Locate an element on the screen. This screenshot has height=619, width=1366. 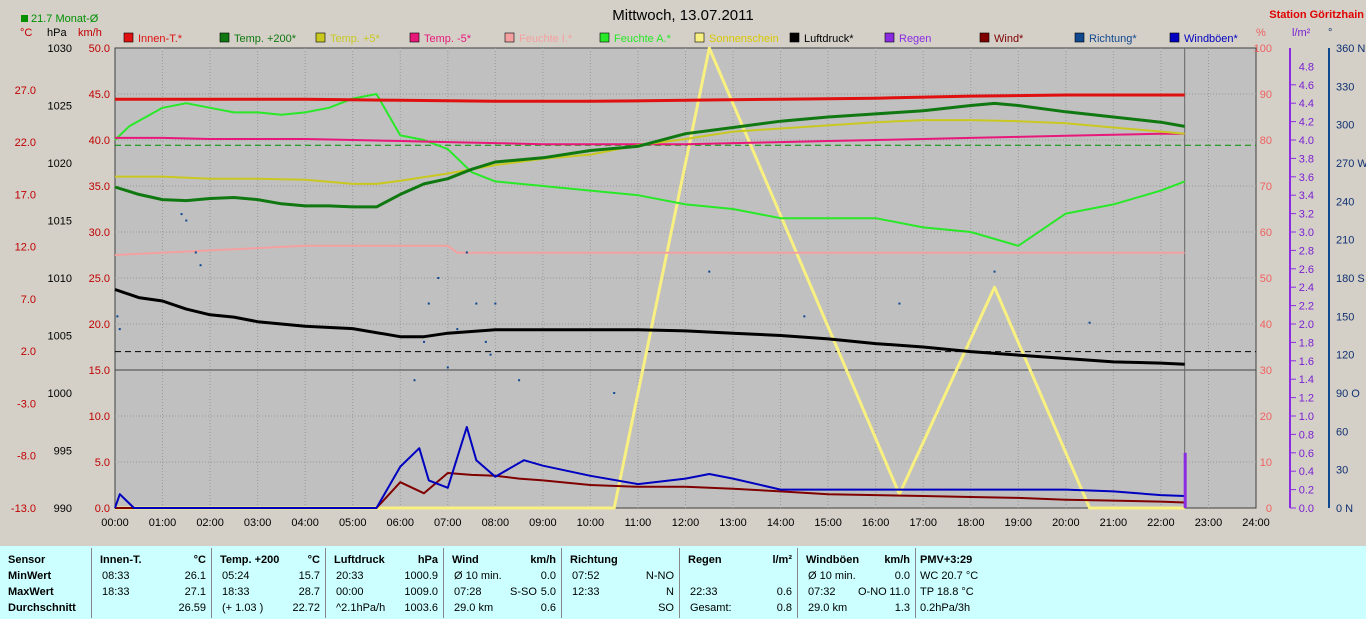
unit-degrees: ° is located at coordinates (1330, 33).